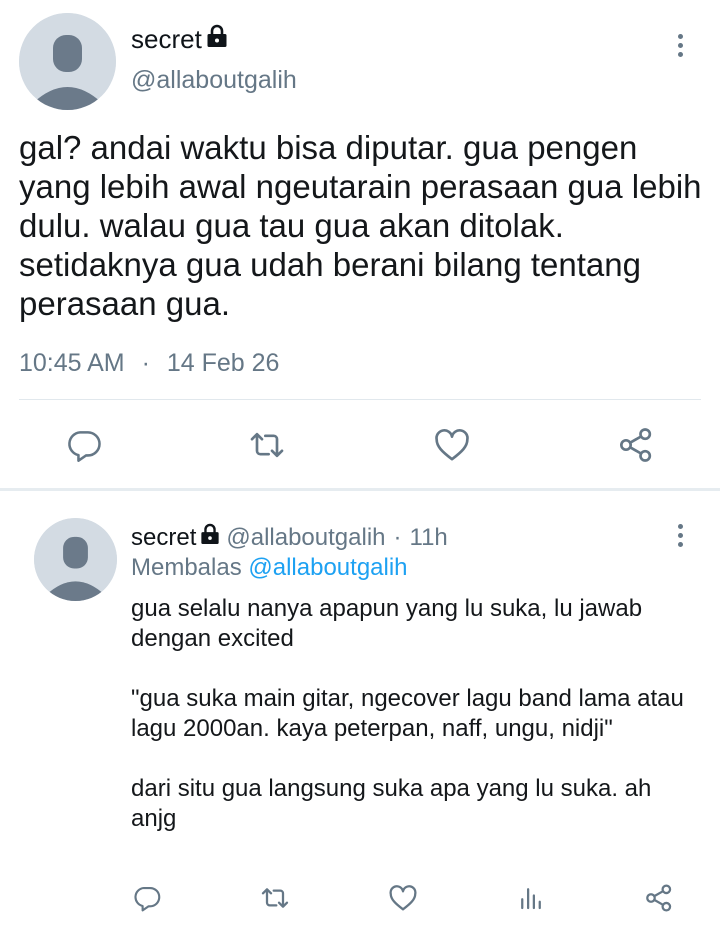 The width and height of the screenshot is (720, 930). I want to click on section-separator, so click(360, 489).